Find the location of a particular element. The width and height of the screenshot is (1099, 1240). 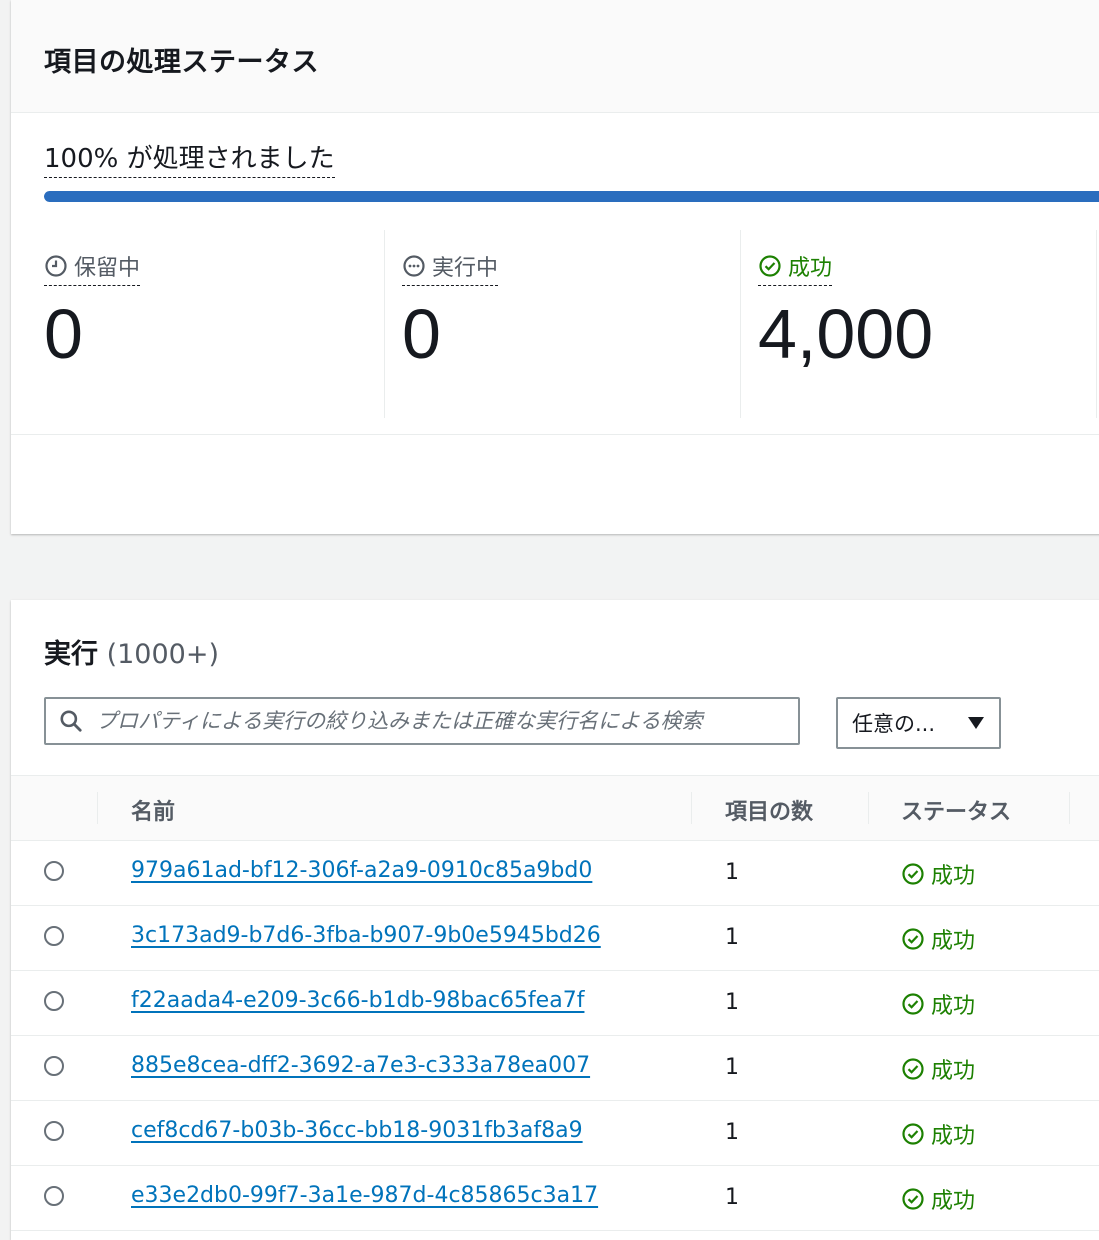

status-panel-title: 項目の処理ステータス is located at coordinates (181, 62).